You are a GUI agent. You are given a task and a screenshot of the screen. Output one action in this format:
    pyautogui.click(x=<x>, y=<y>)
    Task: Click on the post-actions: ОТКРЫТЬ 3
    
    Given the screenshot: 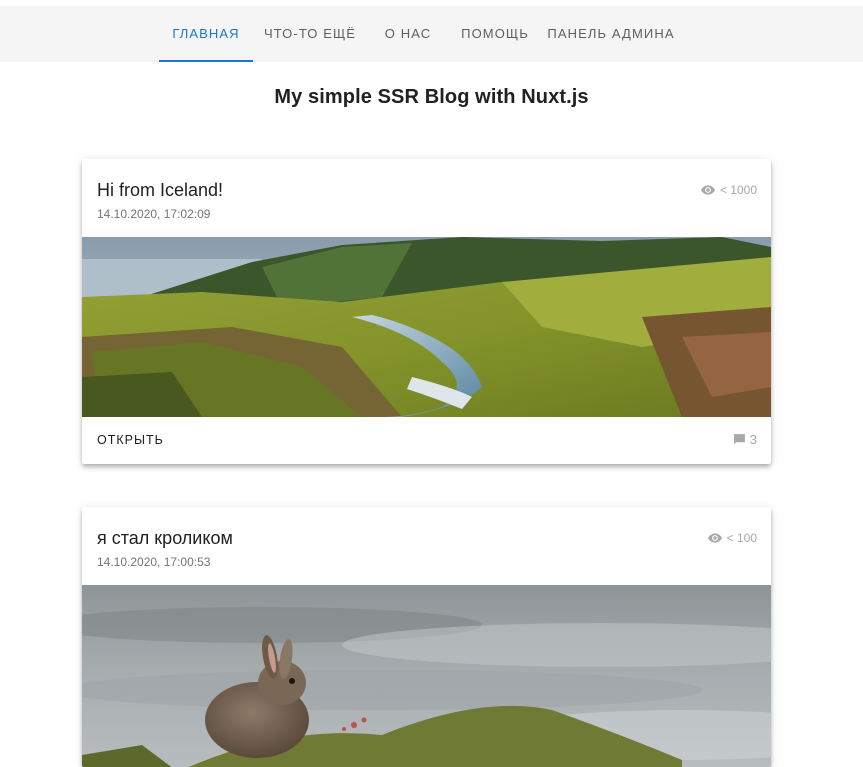 What is the action you would take?
    pyautogui.click(x=426, y=440)
    